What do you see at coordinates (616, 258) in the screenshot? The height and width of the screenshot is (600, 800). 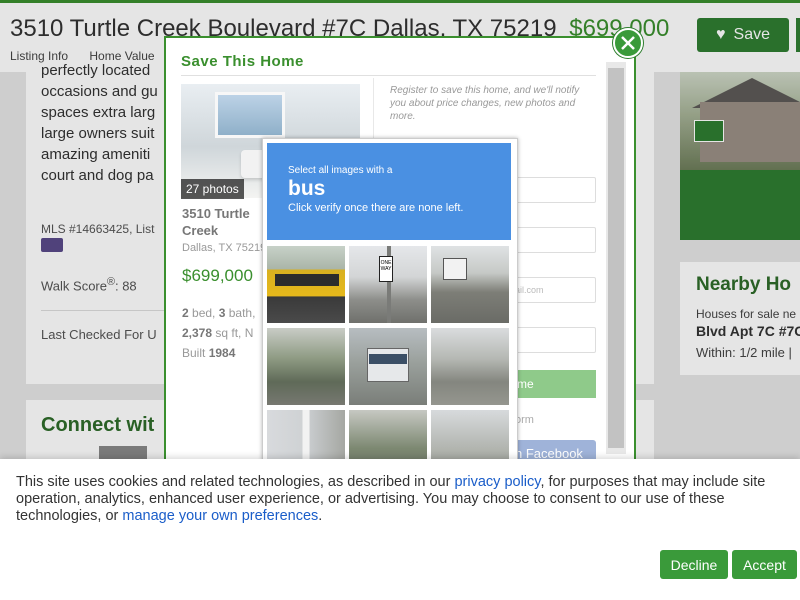 I see `modal-scrollbar-thumb` at bounding box center [616, 258].